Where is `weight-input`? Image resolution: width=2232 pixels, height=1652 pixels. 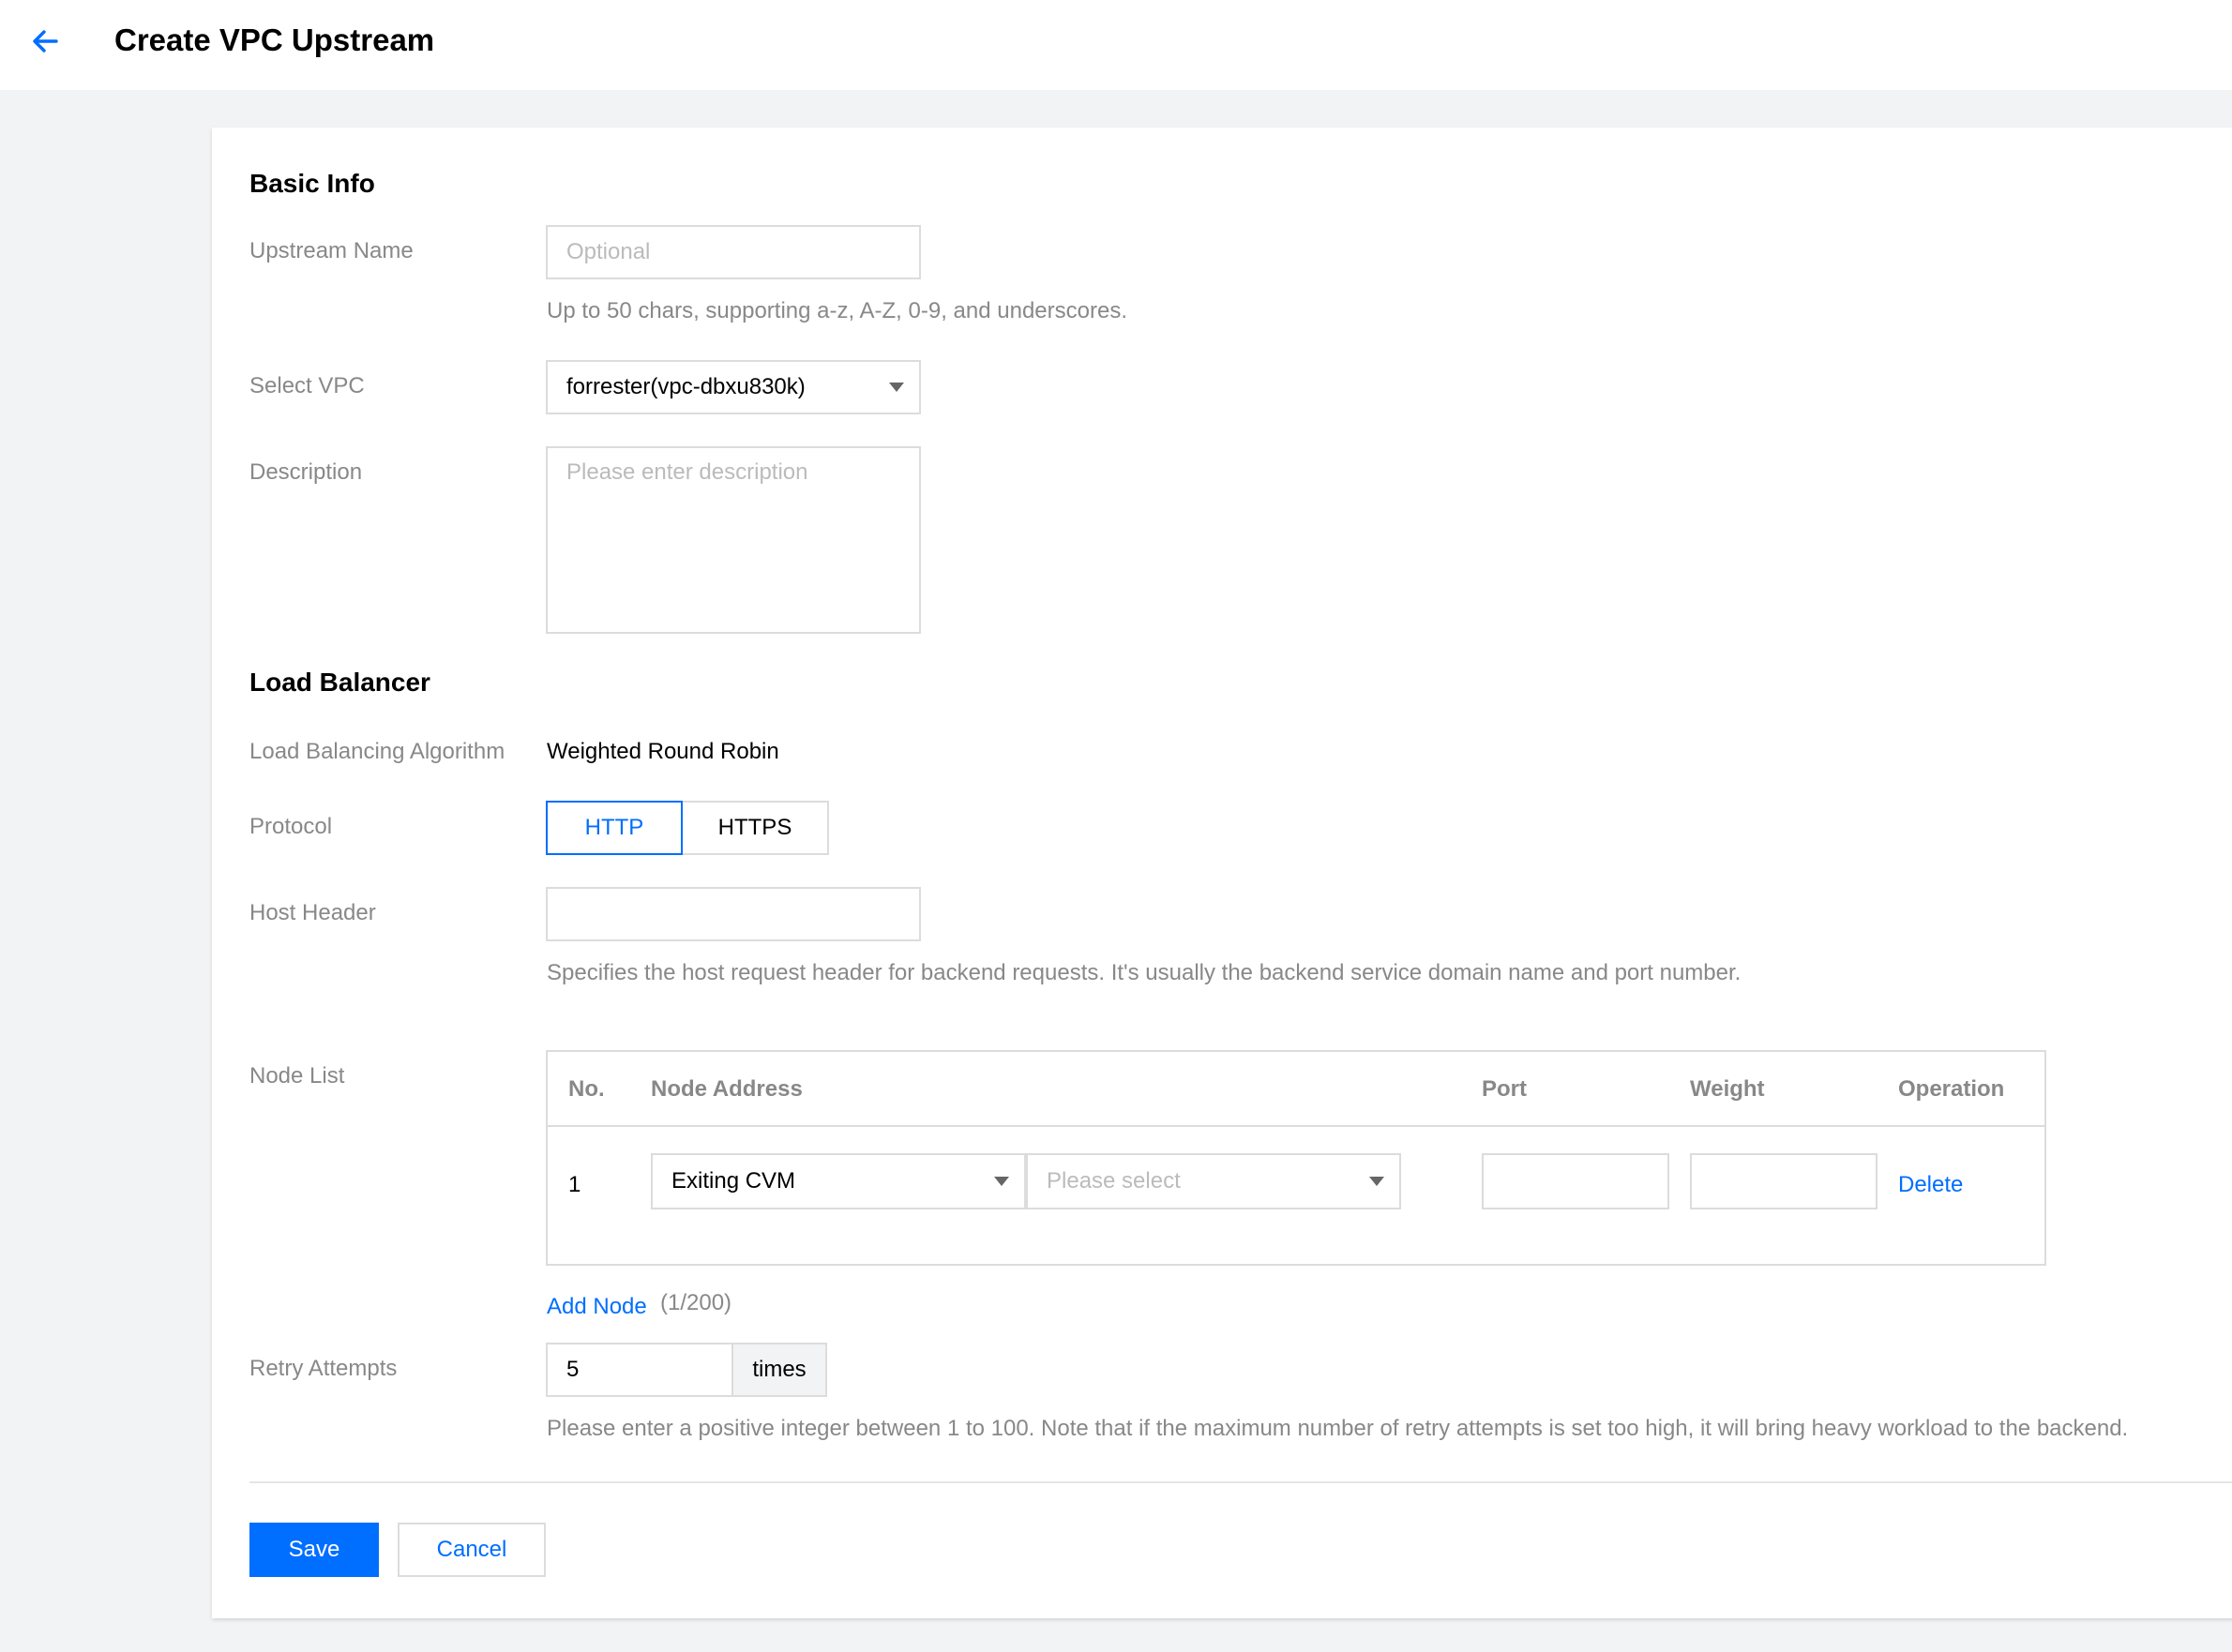 weight-input is located at coordinates (1784, 1181).